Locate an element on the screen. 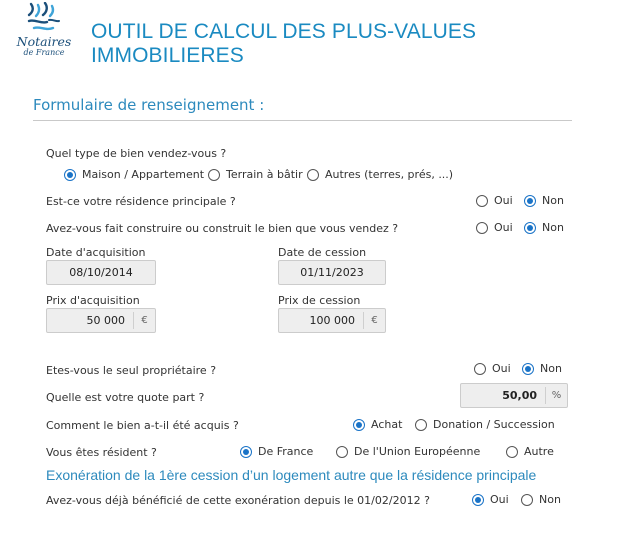 The height and width of the screenshot is (535, 632). share-field: 50,00 % is located at coordinates (514, 395).